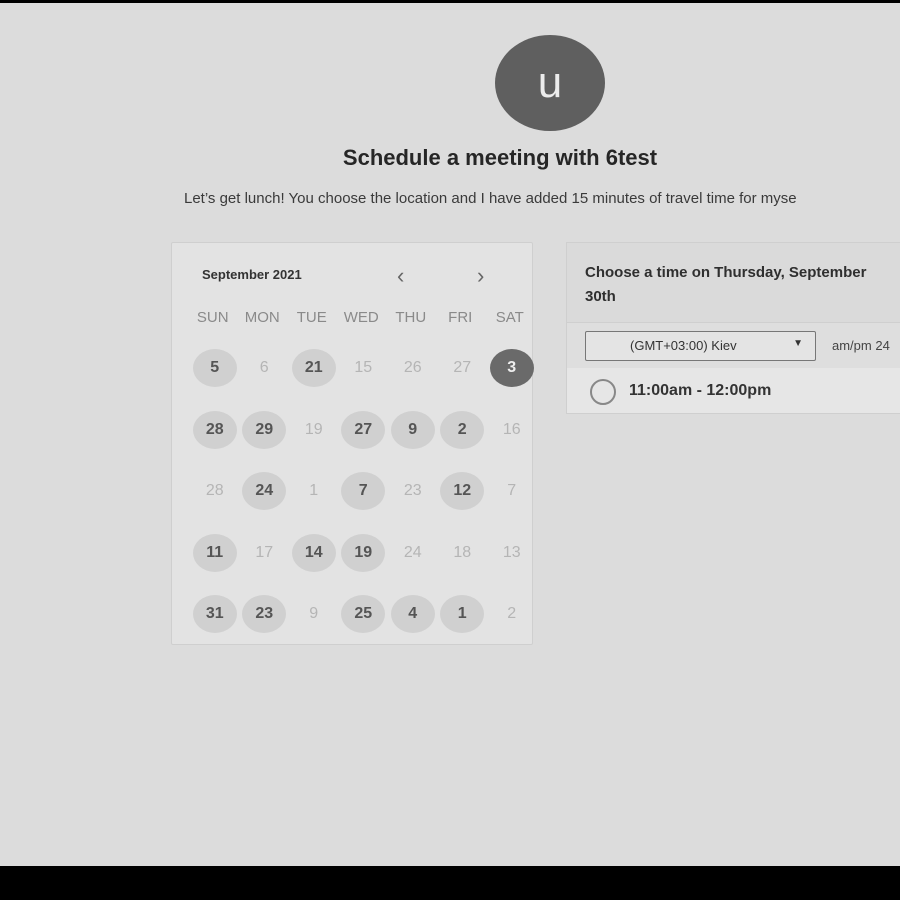 This screenshot has height=900, width=900. Describe the element at coordinates (264, 614) in the screenshot. I see `calendar-day-available: 23` at that location.